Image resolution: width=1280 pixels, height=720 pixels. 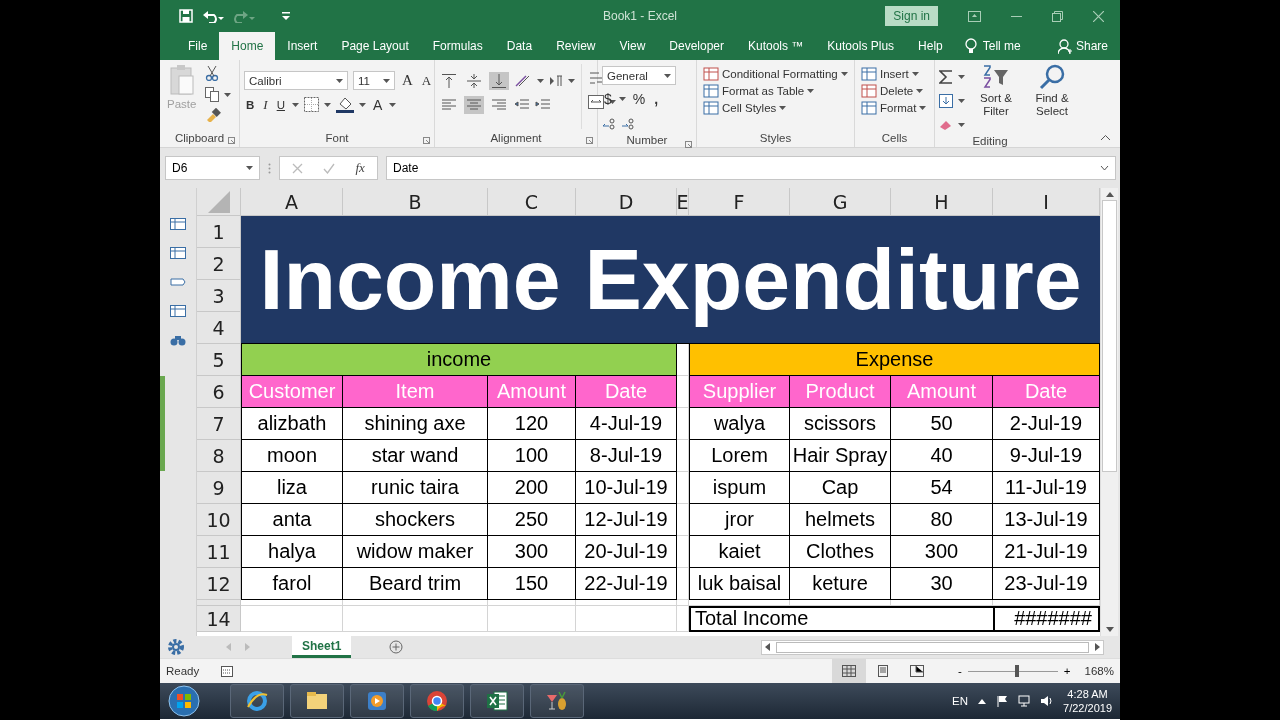 I want to click on menu-tab: Data, so click(x=519, y=46).